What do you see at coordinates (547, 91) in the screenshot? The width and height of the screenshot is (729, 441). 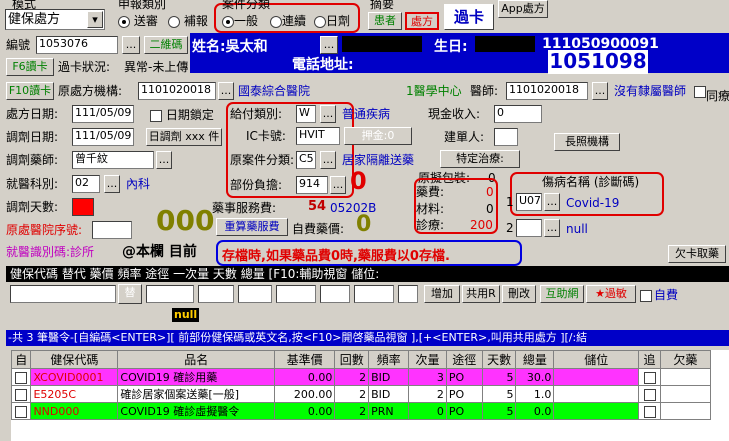 I see `doctor-code-input: 1101020018` at bounding box center [547, 91].